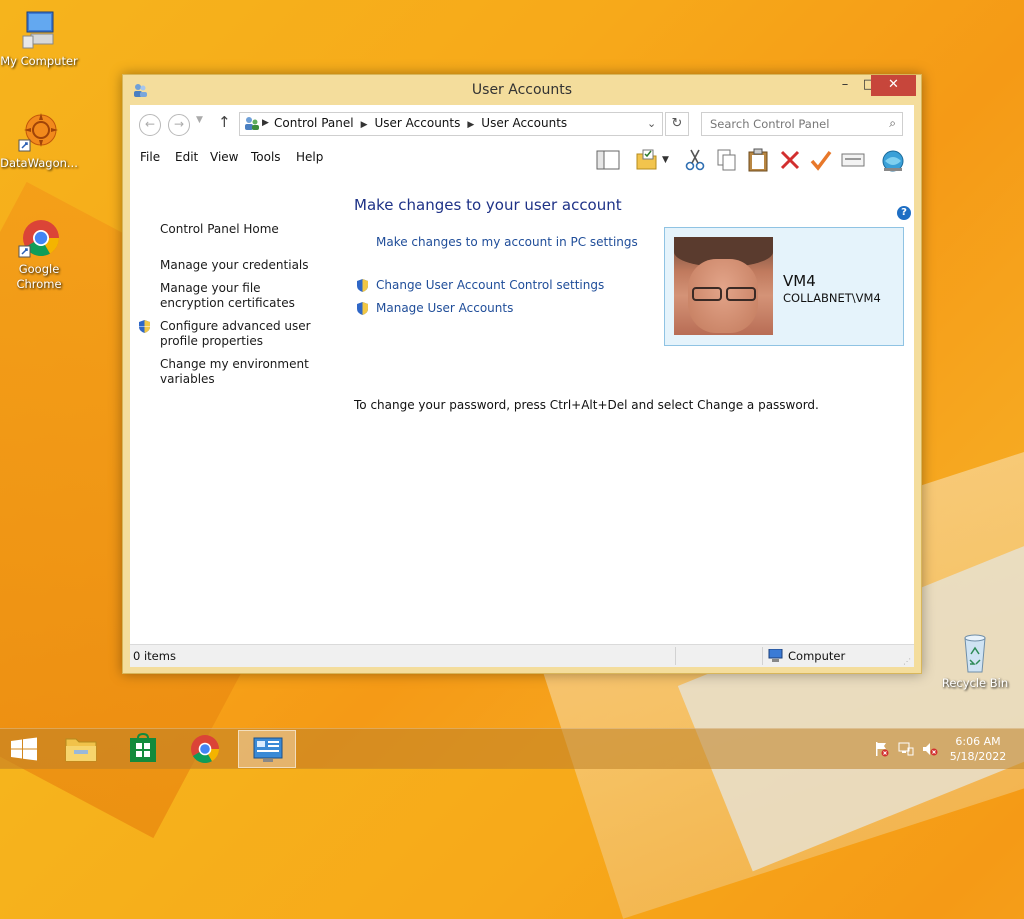 The image size is (1024, 919). I want to click on desktop-icon-recycle-bin: Recycle Bin, so click(975, 660).